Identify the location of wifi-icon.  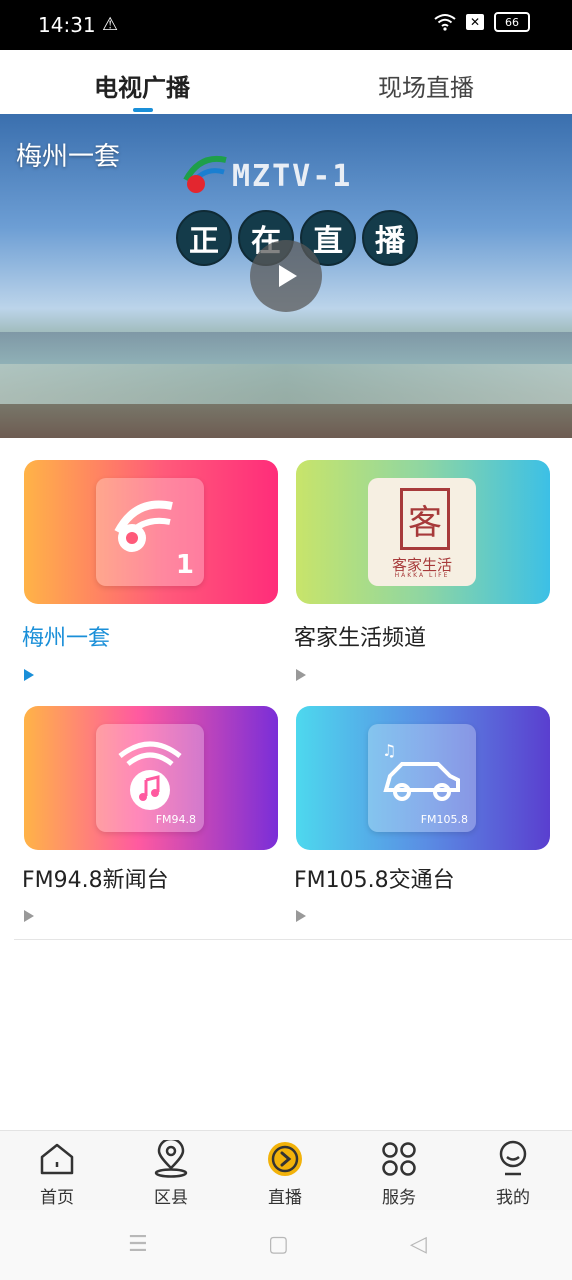
(445, 22).